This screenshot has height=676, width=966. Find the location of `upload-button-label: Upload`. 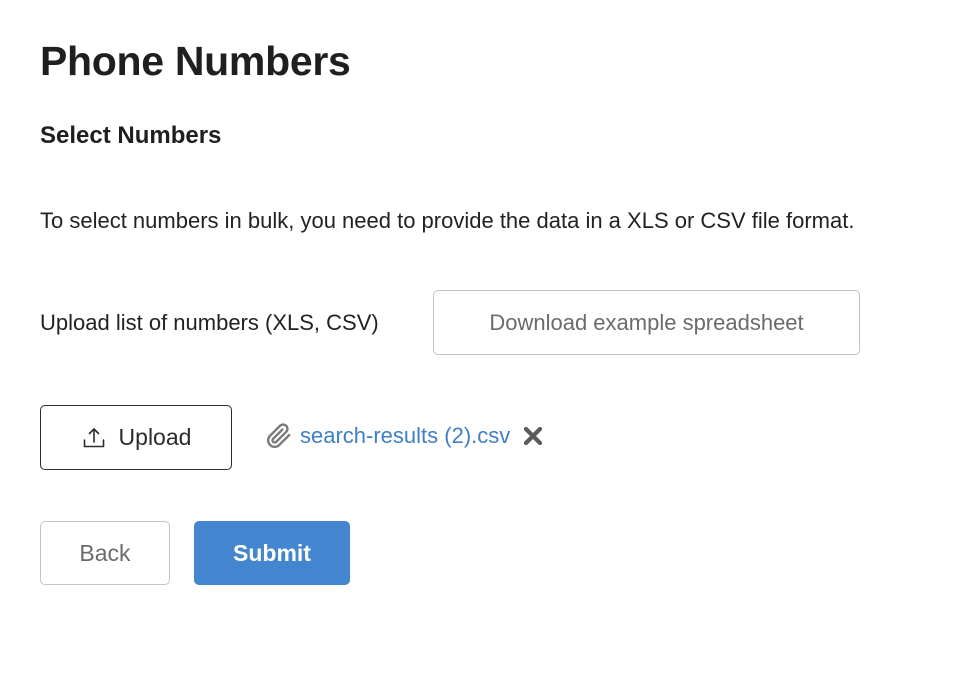

upload-button-label: Upload is located at coordinates (155, 437).